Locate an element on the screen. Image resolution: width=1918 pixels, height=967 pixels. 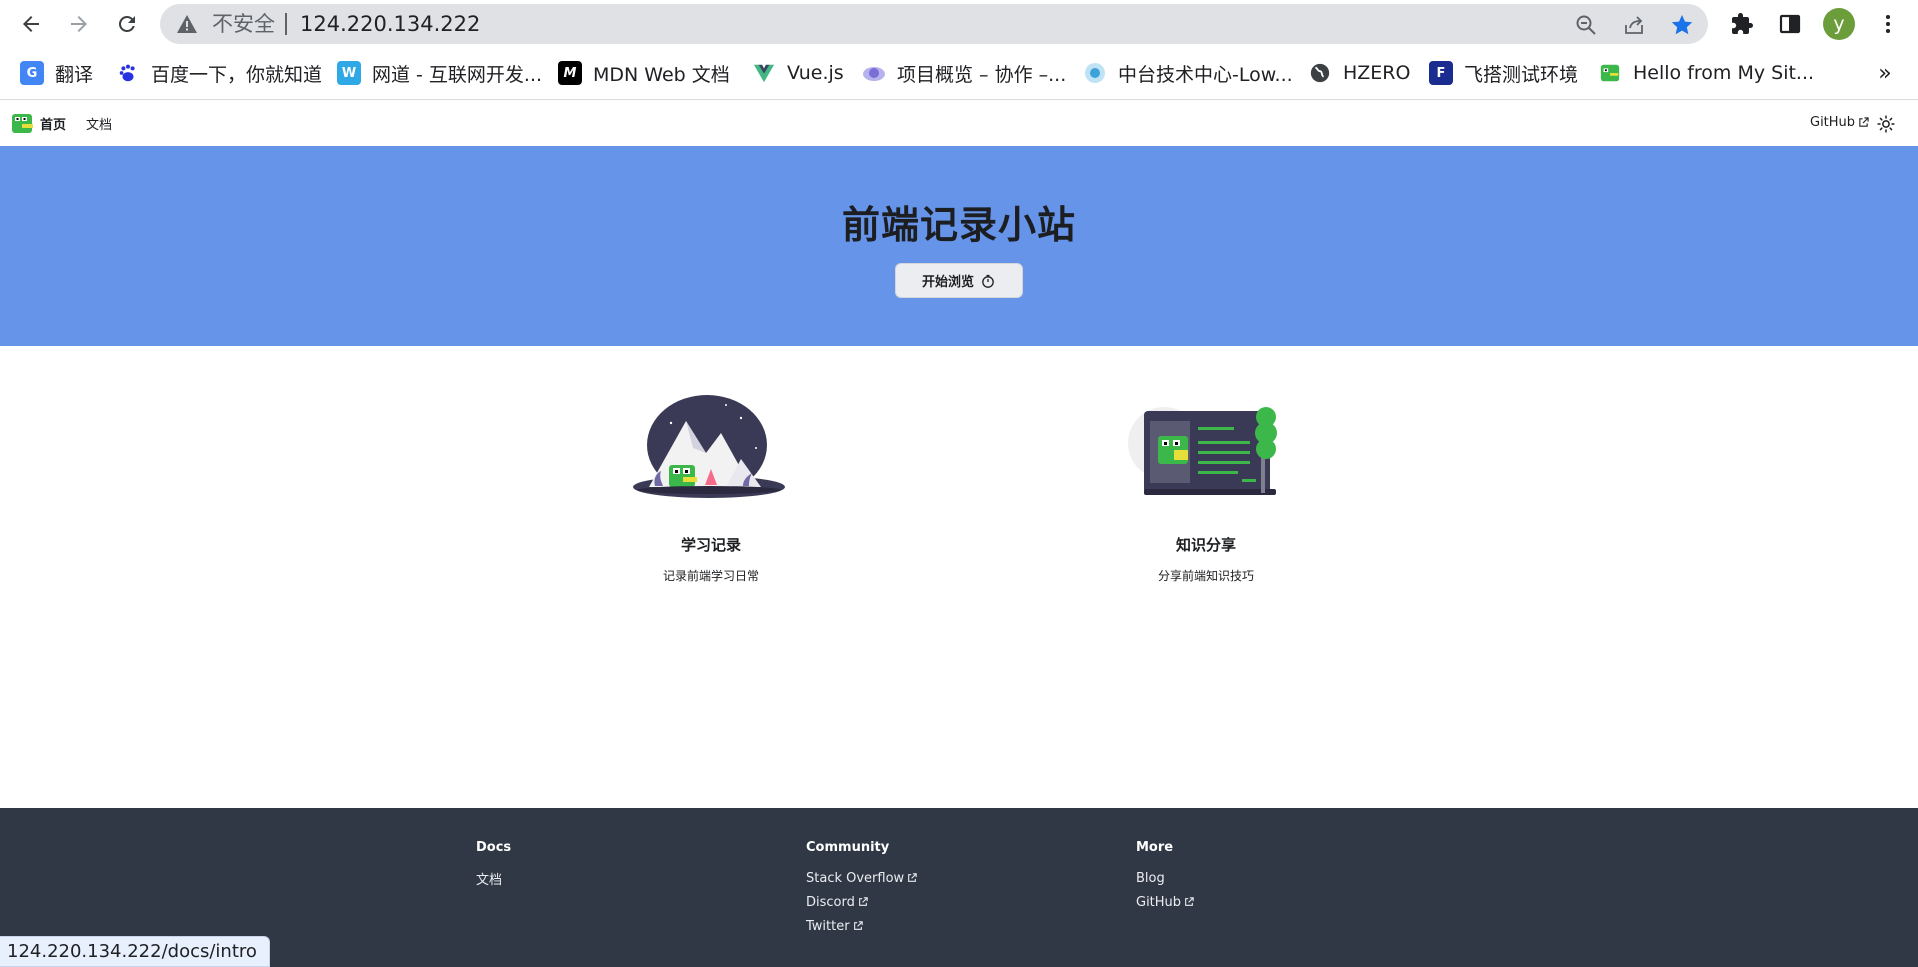
feature-learning: 学习记录 记录前端学习日常 is located at coordinates (711, 488).